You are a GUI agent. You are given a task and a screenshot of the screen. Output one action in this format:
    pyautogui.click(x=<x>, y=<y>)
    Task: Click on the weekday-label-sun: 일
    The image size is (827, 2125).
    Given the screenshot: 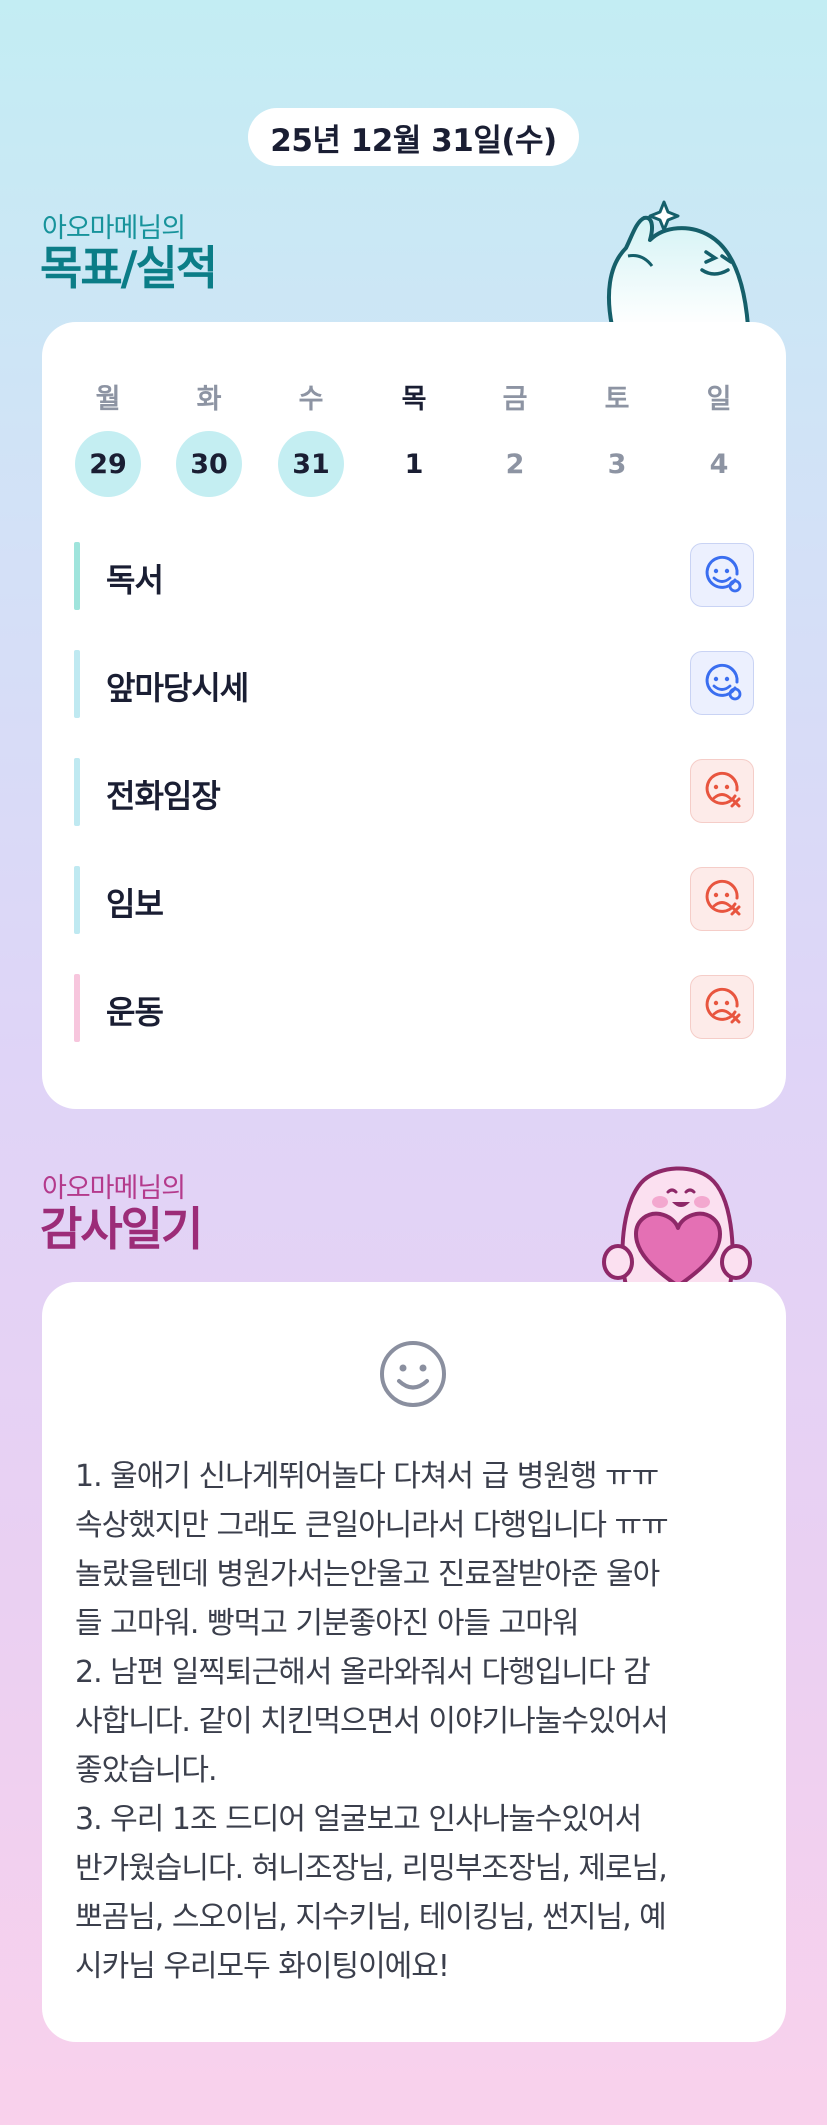 What is the action you would take?
    pyautogui.click(x=719, y=399)
    